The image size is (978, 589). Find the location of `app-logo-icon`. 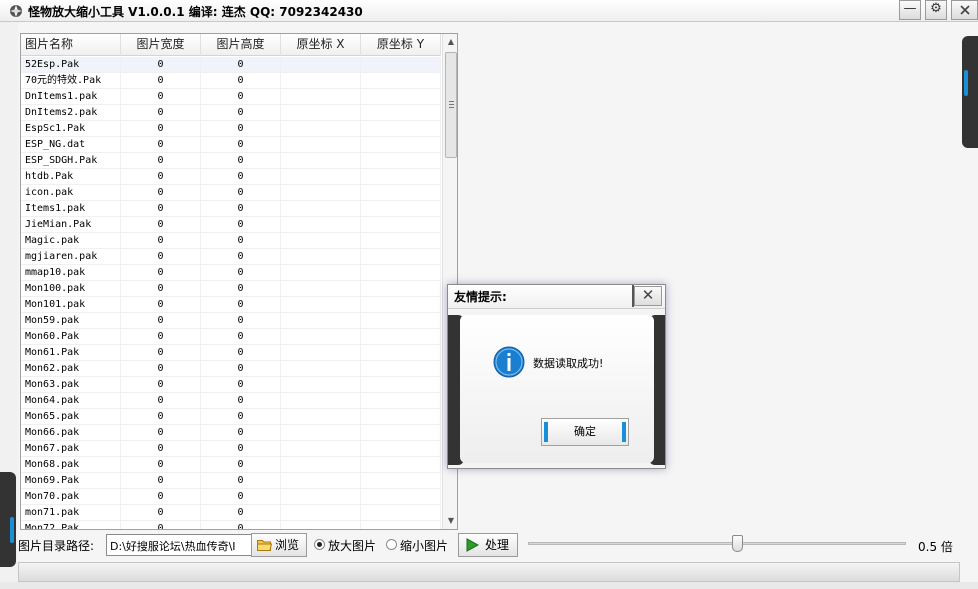

app-logo-icon is located at coordinates (16, 11).